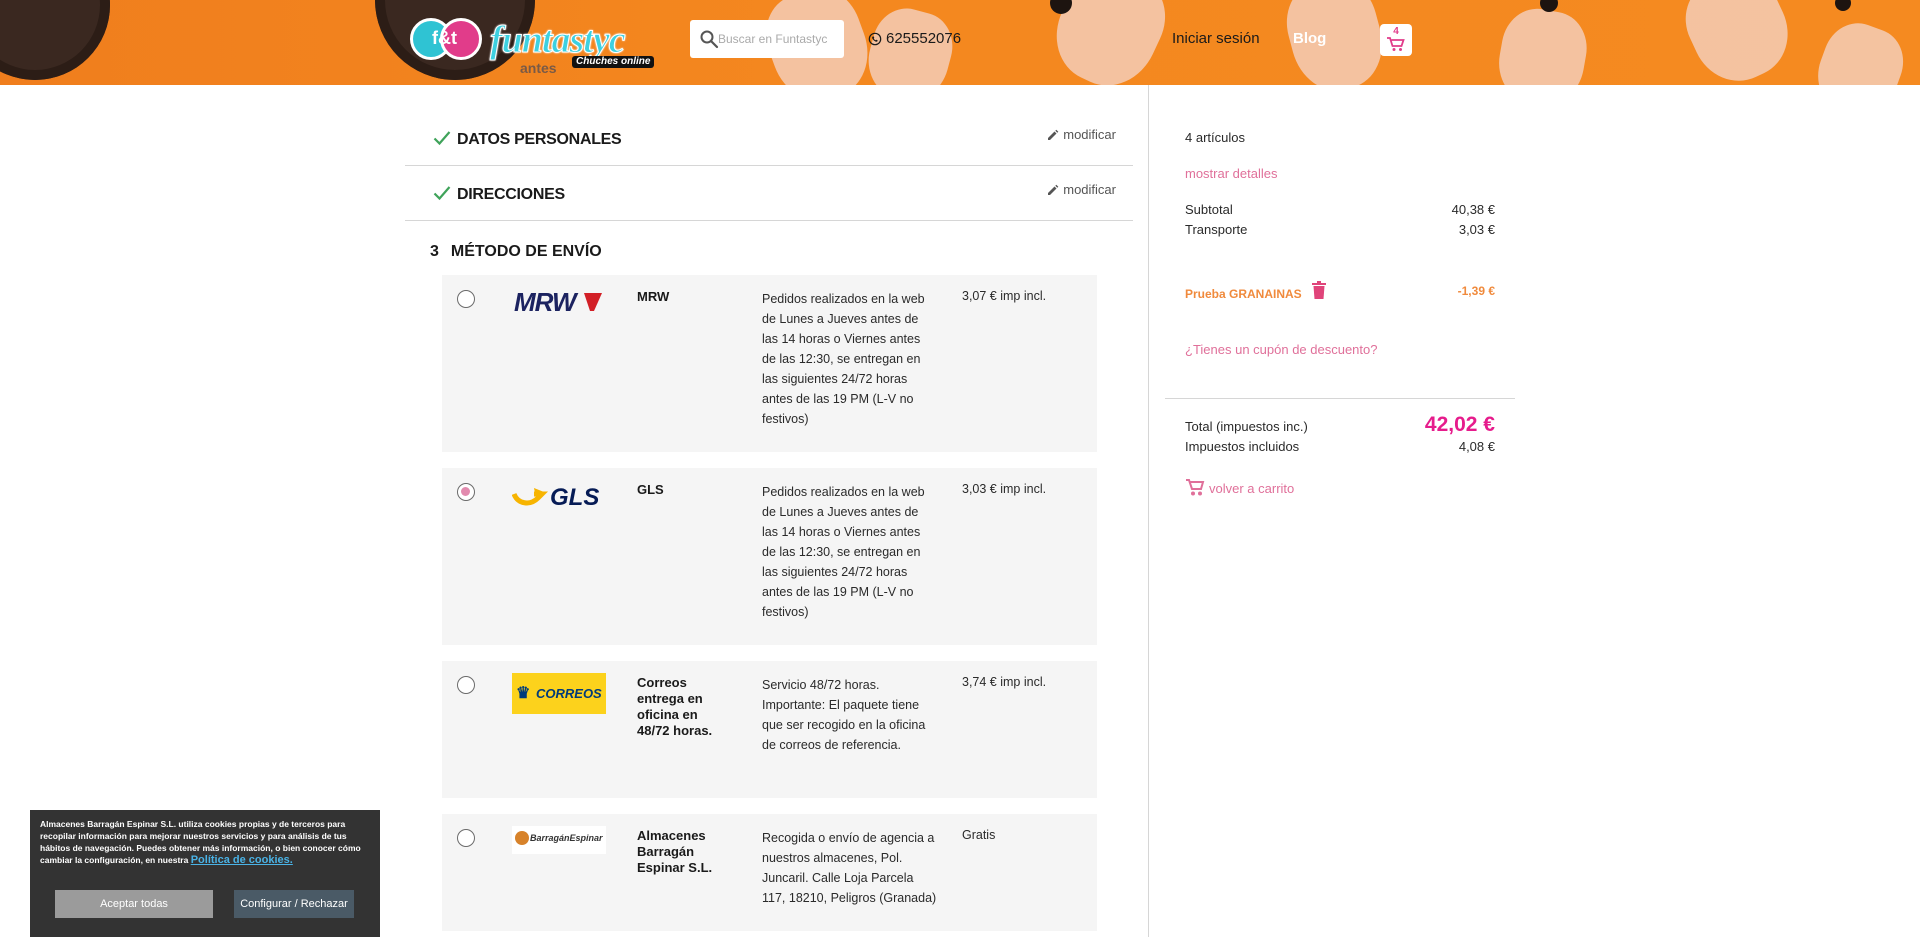 Image resolution: width=1920 pixels, height=937 pixels. I want to click on correos-logo-text: CORREOS, so click(569, 693).